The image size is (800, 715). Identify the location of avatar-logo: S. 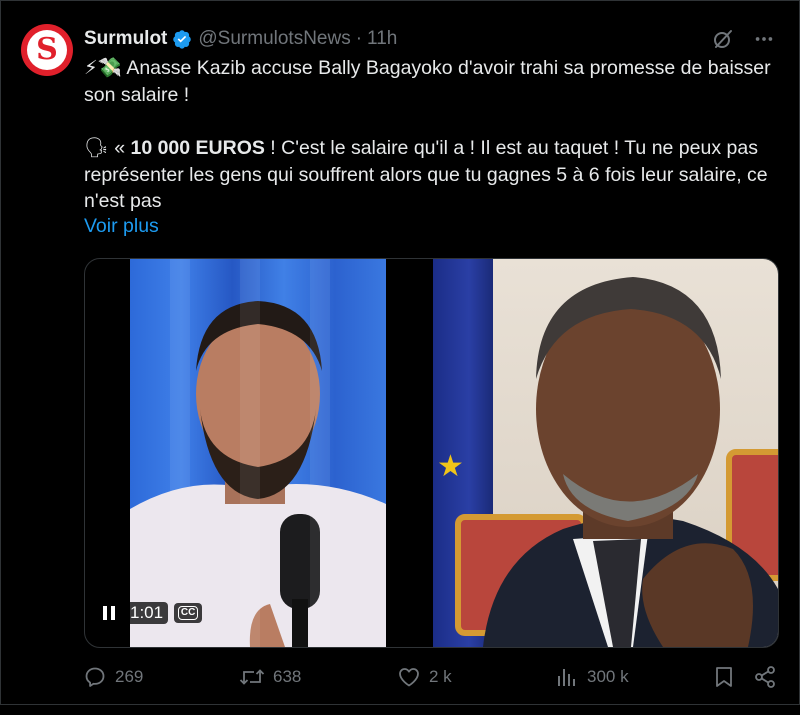
(47, 50).